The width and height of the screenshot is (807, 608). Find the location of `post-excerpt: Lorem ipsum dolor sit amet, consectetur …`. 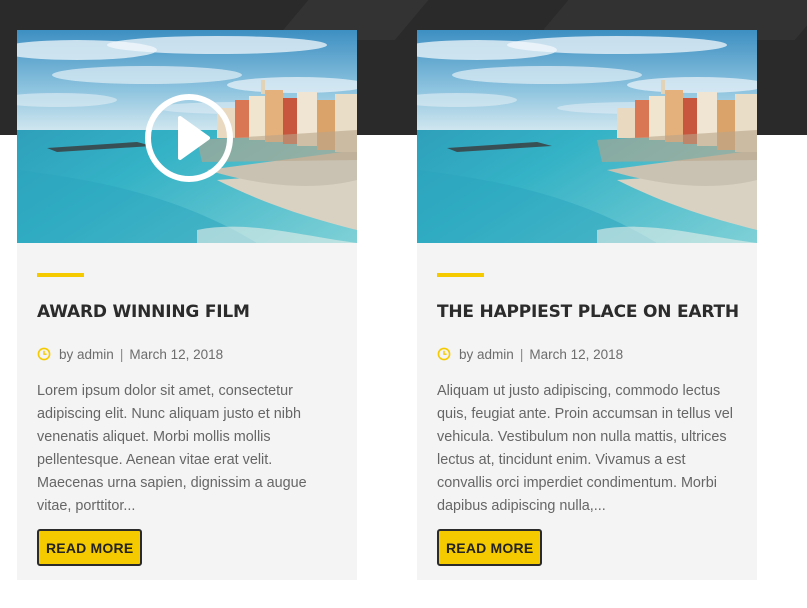

post-excerpt: Lorem ipsum dolor sit amet, consectetur … is located at coordinates (172, 448).